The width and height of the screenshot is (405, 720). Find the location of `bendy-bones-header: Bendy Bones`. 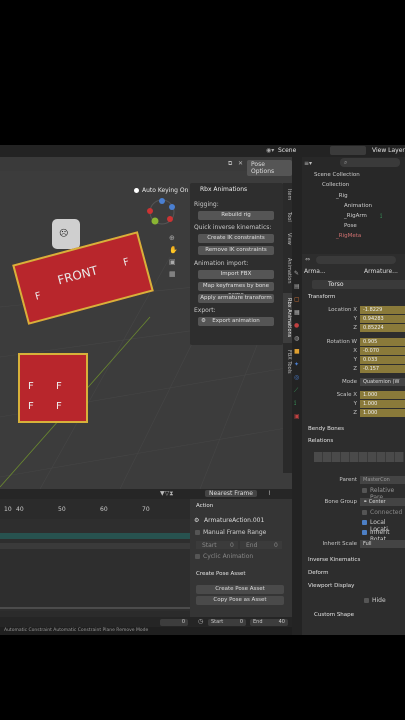

bendy-bones-header: Bendy Bones is located at coordinates (326, 429).